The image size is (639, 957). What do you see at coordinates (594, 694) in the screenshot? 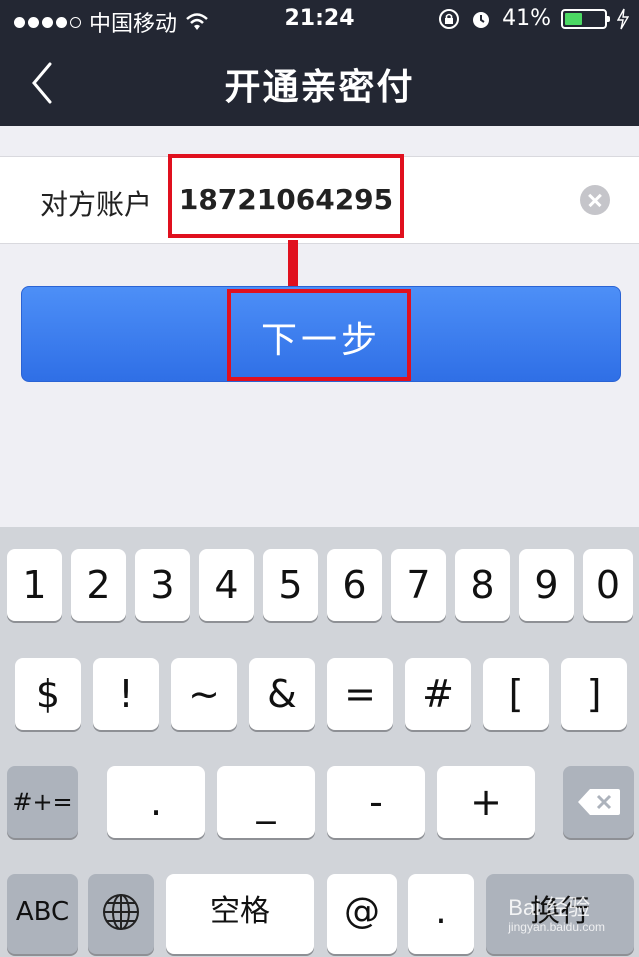
I see `key-right-bracket: ]` at bounding box center [594, 694].